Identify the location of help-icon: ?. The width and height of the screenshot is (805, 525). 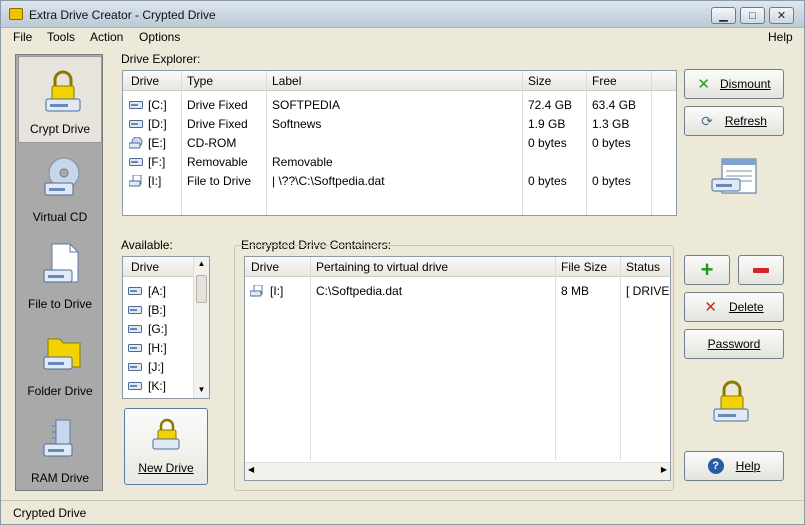
(715, 466).